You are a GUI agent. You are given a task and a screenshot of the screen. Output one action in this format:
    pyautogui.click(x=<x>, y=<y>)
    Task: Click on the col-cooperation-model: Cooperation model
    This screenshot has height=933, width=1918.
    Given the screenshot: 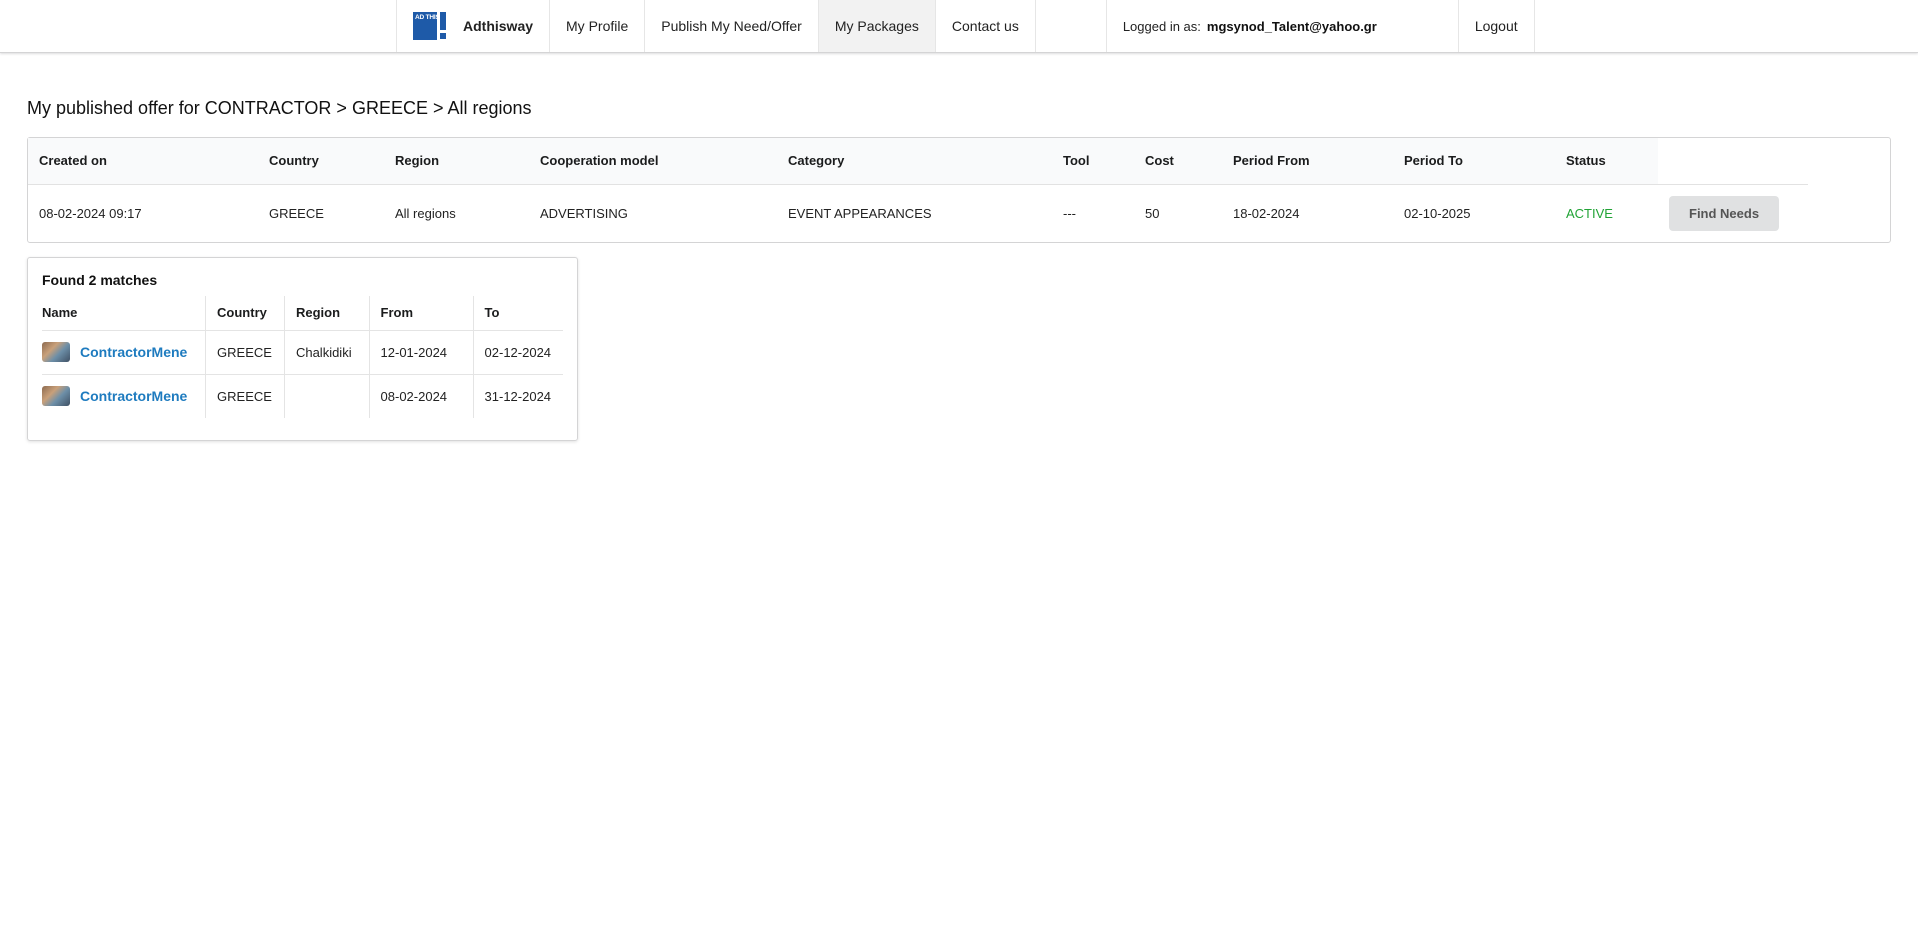 What is the action you would take?
    pyautogui.click(x=653, y=161)
    